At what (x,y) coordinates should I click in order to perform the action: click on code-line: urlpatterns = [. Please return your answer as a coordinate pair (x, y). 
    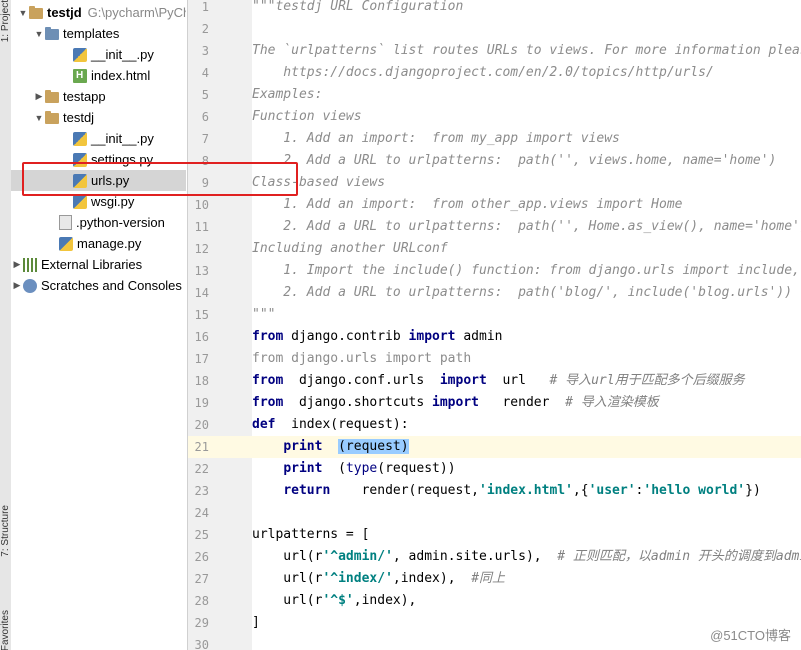
    Looking at the image, I should click on (526, 535).